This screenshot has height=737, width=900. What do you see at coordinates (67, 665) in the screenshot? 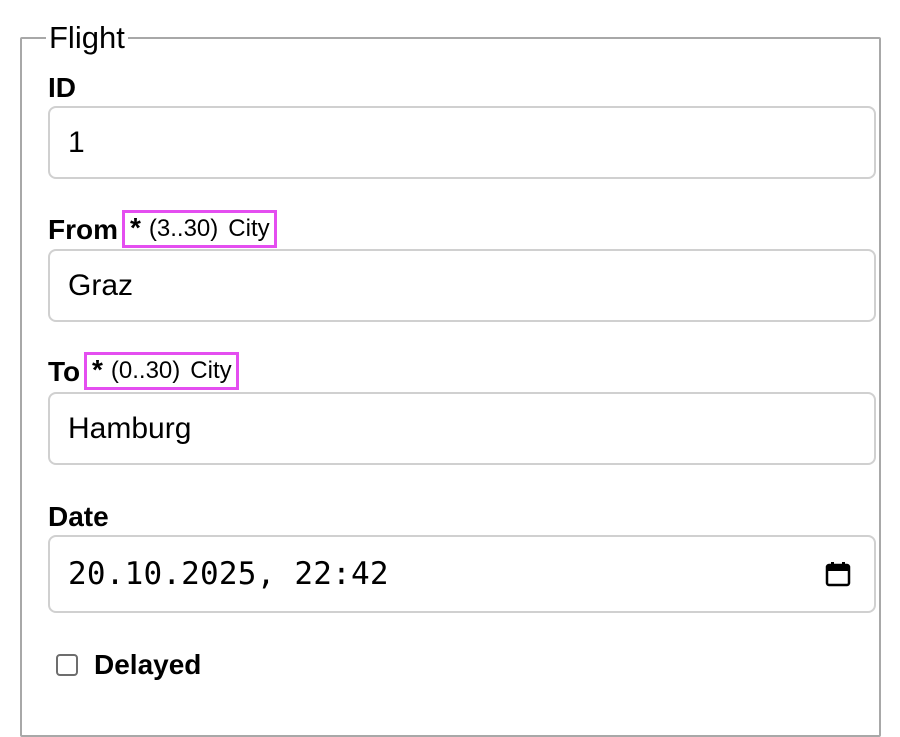
I see `delayed-checkbox` at bounding box center [67, 665].